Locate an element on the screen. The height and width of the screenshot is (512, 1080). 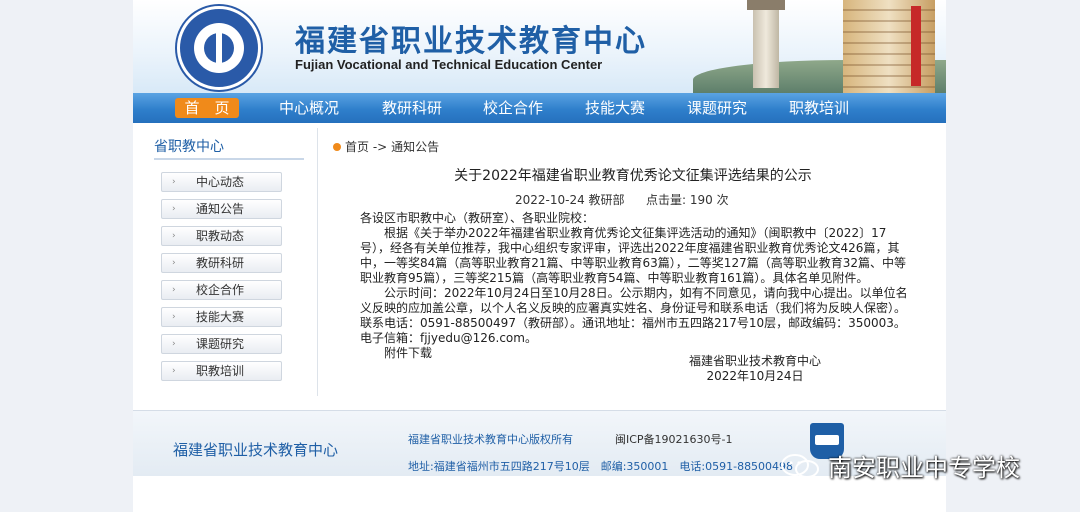
sidebar-item-vocational-training: › 职教培训 is located at coordinates (221, 371).